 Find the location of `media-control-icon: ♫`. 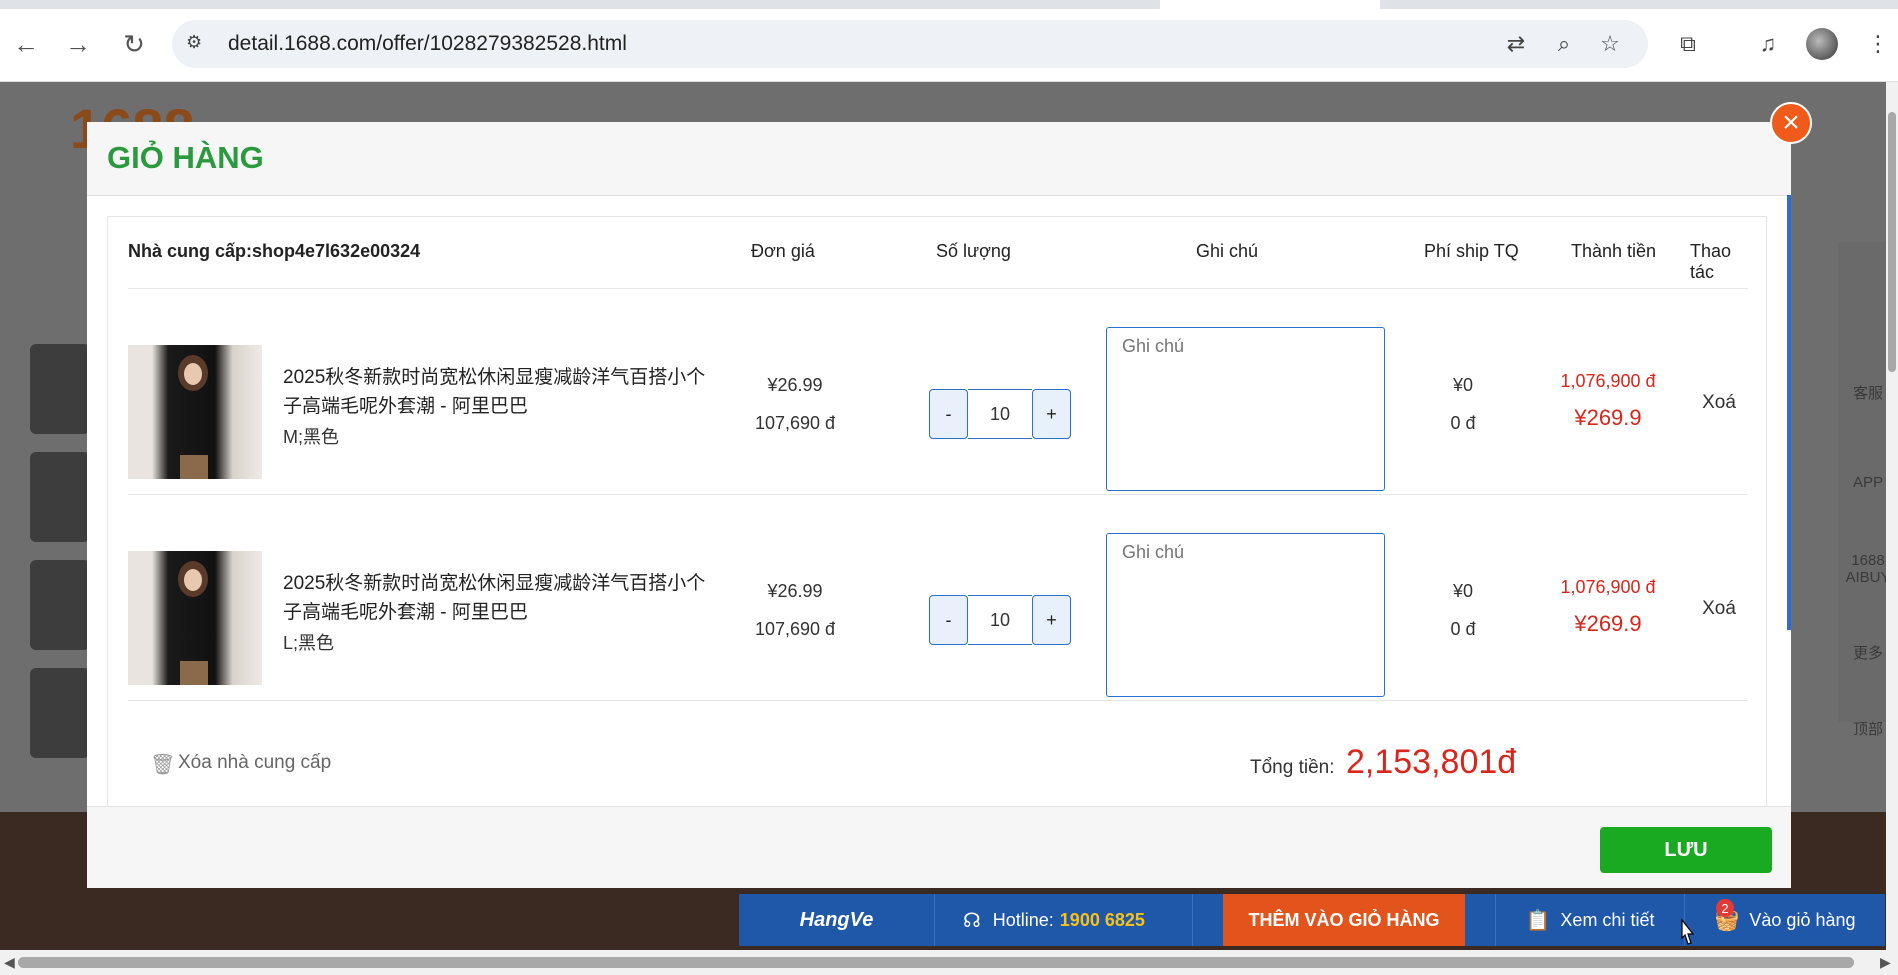

media-control-icon: ♫ is located at coordinates (1768, 44).